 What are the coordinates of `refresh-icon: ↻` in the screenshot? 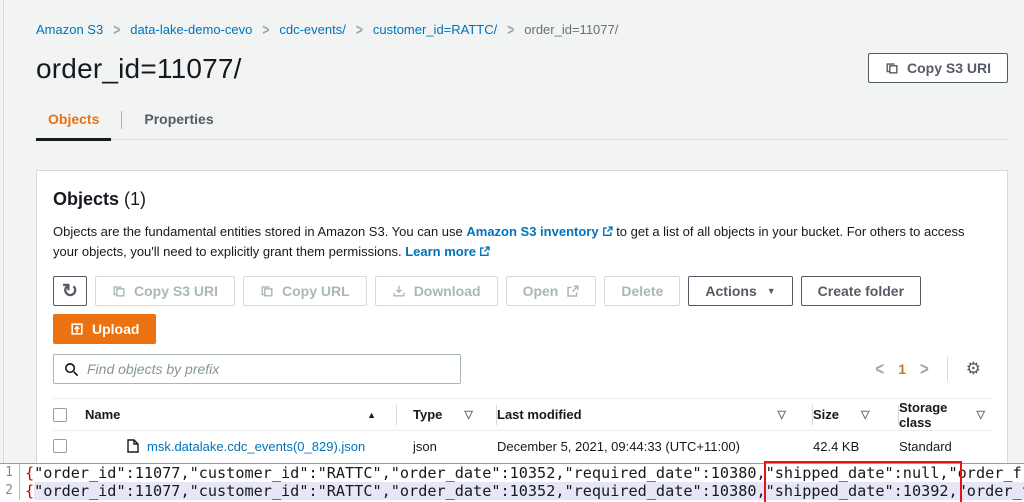 It's located at (70, 291).